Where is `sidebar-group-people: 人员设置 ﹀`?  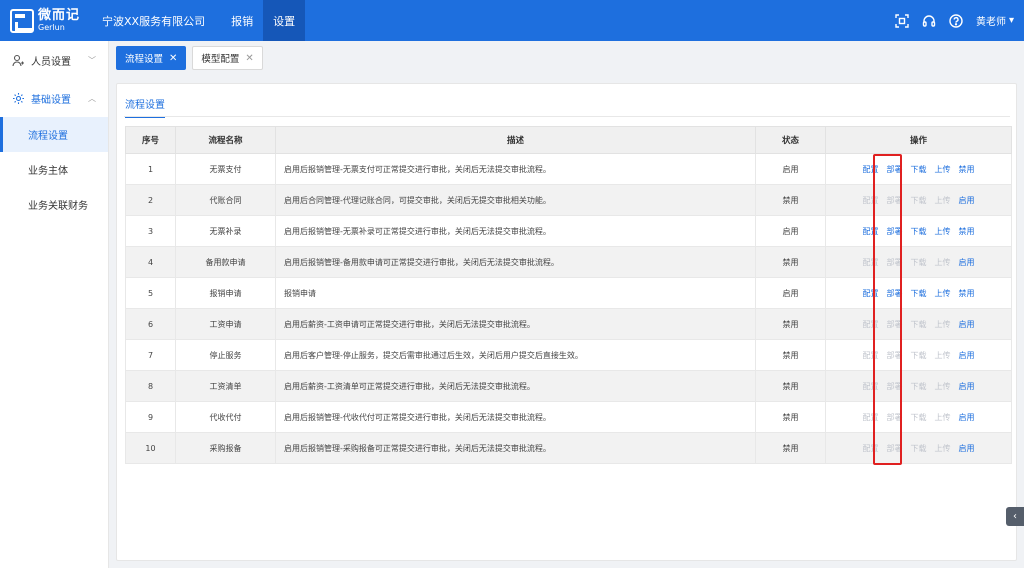 sidebar-group-people: 人员设置 ﹀ is located at coordinates (54, 60).